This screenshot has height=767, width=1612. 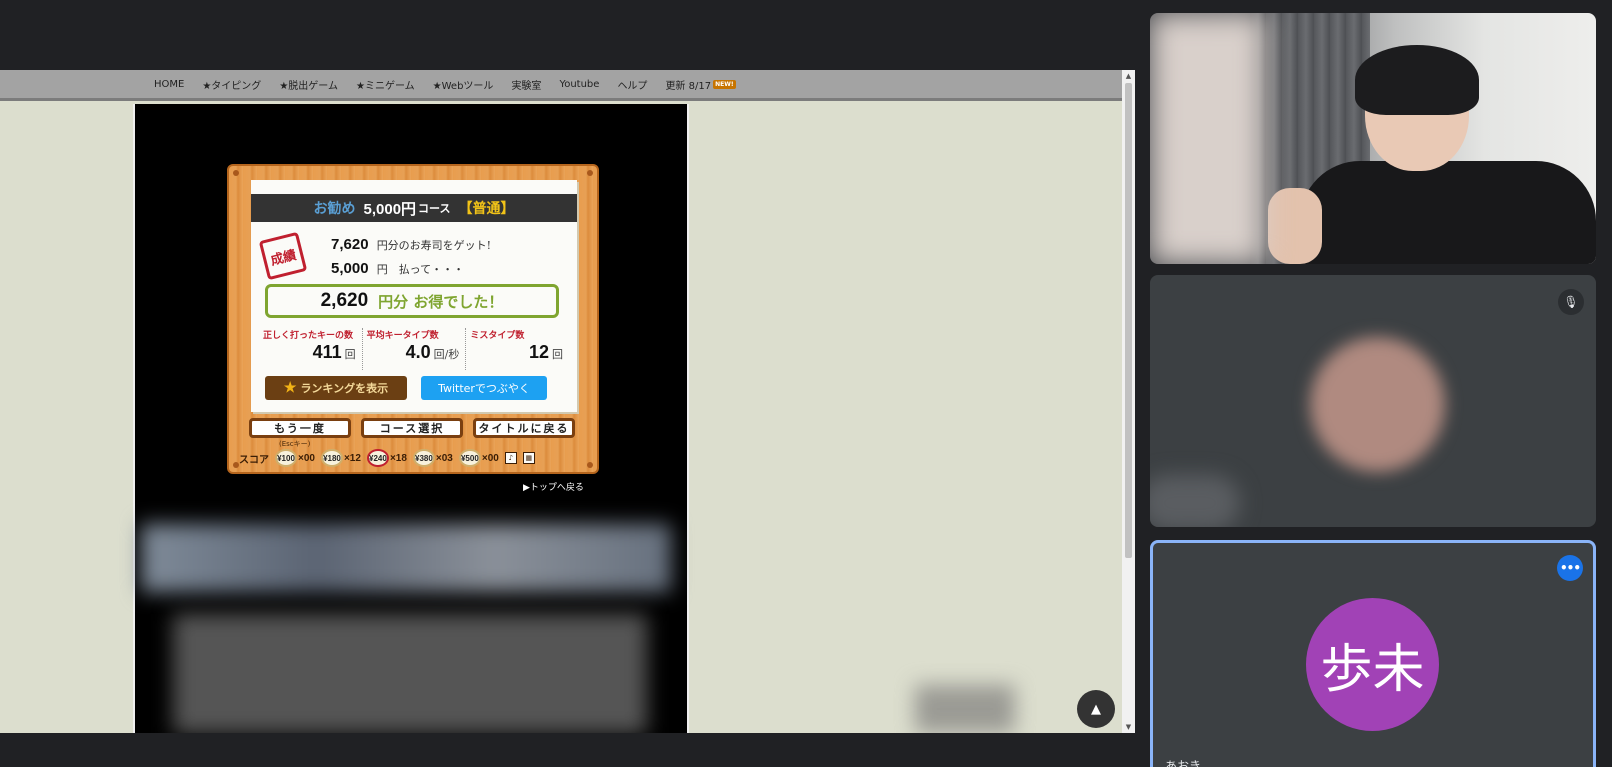 I want to click on nav-typing: ★タイピング, so click(x=231, y=84).